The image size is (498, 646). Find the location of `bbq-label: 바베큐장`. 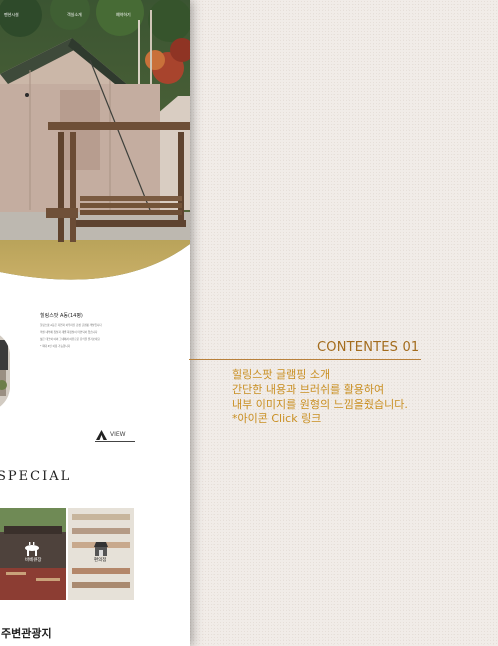

bbq-label: 바베큐장 is located at coordinates (33, 560).